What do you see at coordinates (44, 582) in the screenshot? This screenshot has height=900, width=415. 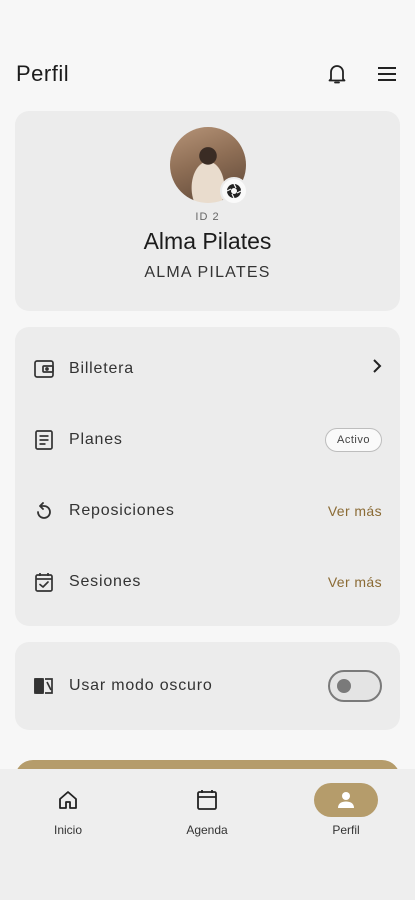 I see `calendar-check-icon` at bounding box center [44, 582].